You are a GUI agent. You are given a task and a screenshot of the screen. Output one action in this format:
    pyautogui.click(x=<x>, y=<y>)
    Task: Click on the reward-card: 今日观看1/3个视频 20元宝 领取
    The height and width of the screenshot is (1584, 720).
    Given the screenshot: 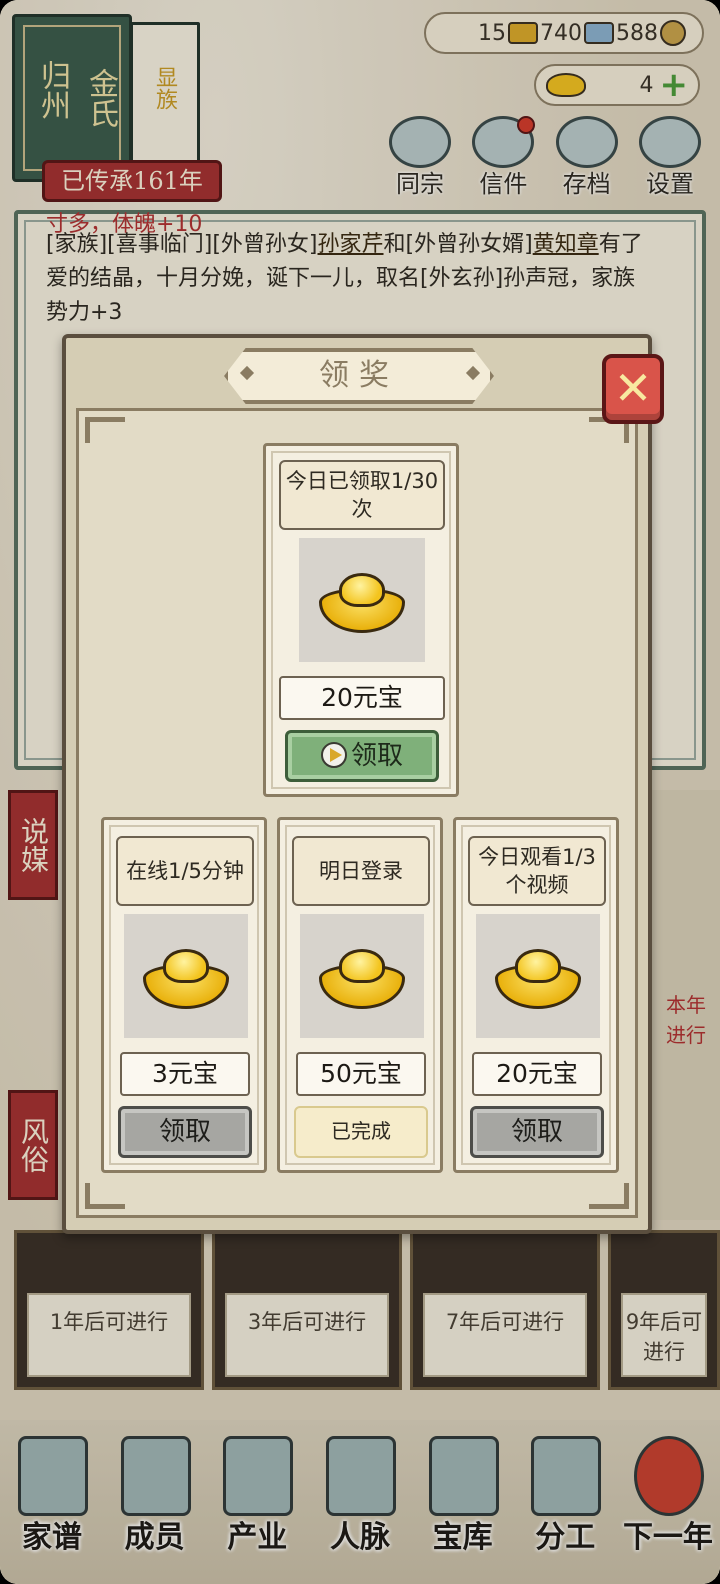 What is the action you would take?
    pyautogui.click(x=536, y=995)
    